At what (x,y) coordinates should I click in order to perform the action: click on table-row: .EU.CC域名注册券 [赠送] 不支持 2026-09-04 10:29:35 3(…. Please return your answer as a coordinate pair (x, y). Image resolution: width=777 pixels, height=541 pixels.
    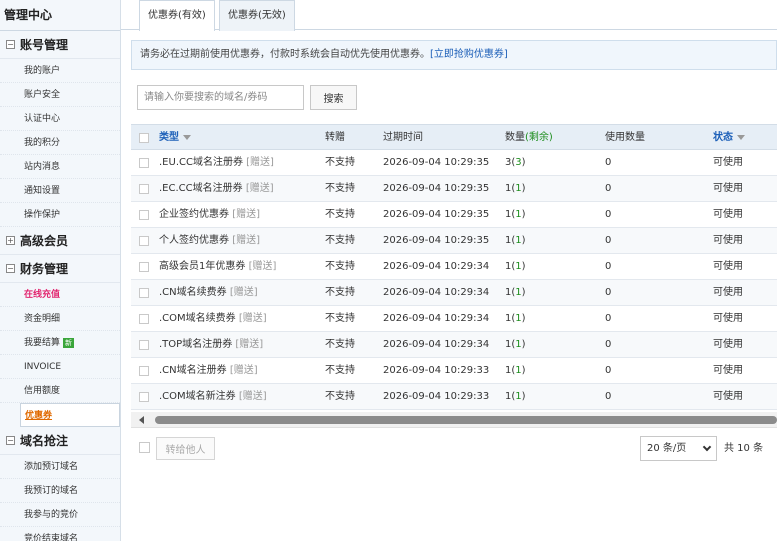
    Looking at the image, I should click on (454, 163).